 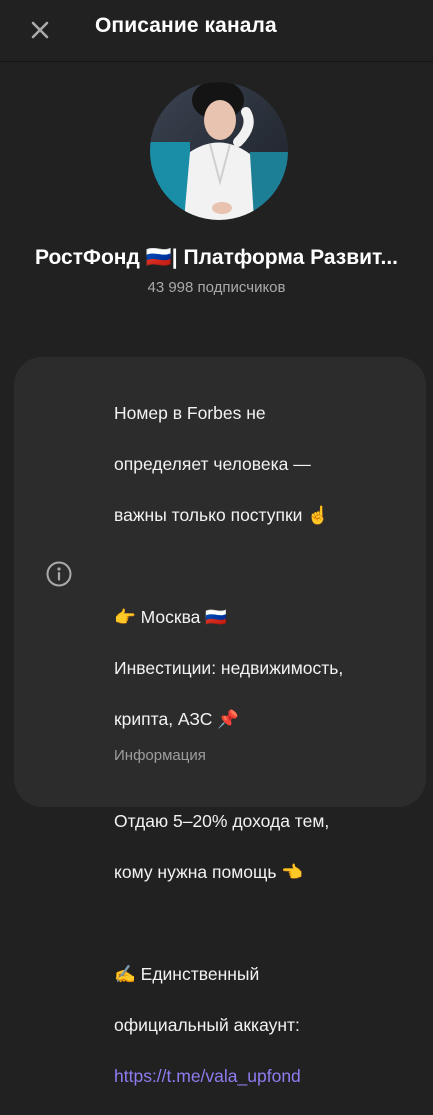 What do you see at coordinates (207, 1076) in the screenshot?
I see `account-link: https://t.me/vala_upfond` at bounding box center [207, 1076].